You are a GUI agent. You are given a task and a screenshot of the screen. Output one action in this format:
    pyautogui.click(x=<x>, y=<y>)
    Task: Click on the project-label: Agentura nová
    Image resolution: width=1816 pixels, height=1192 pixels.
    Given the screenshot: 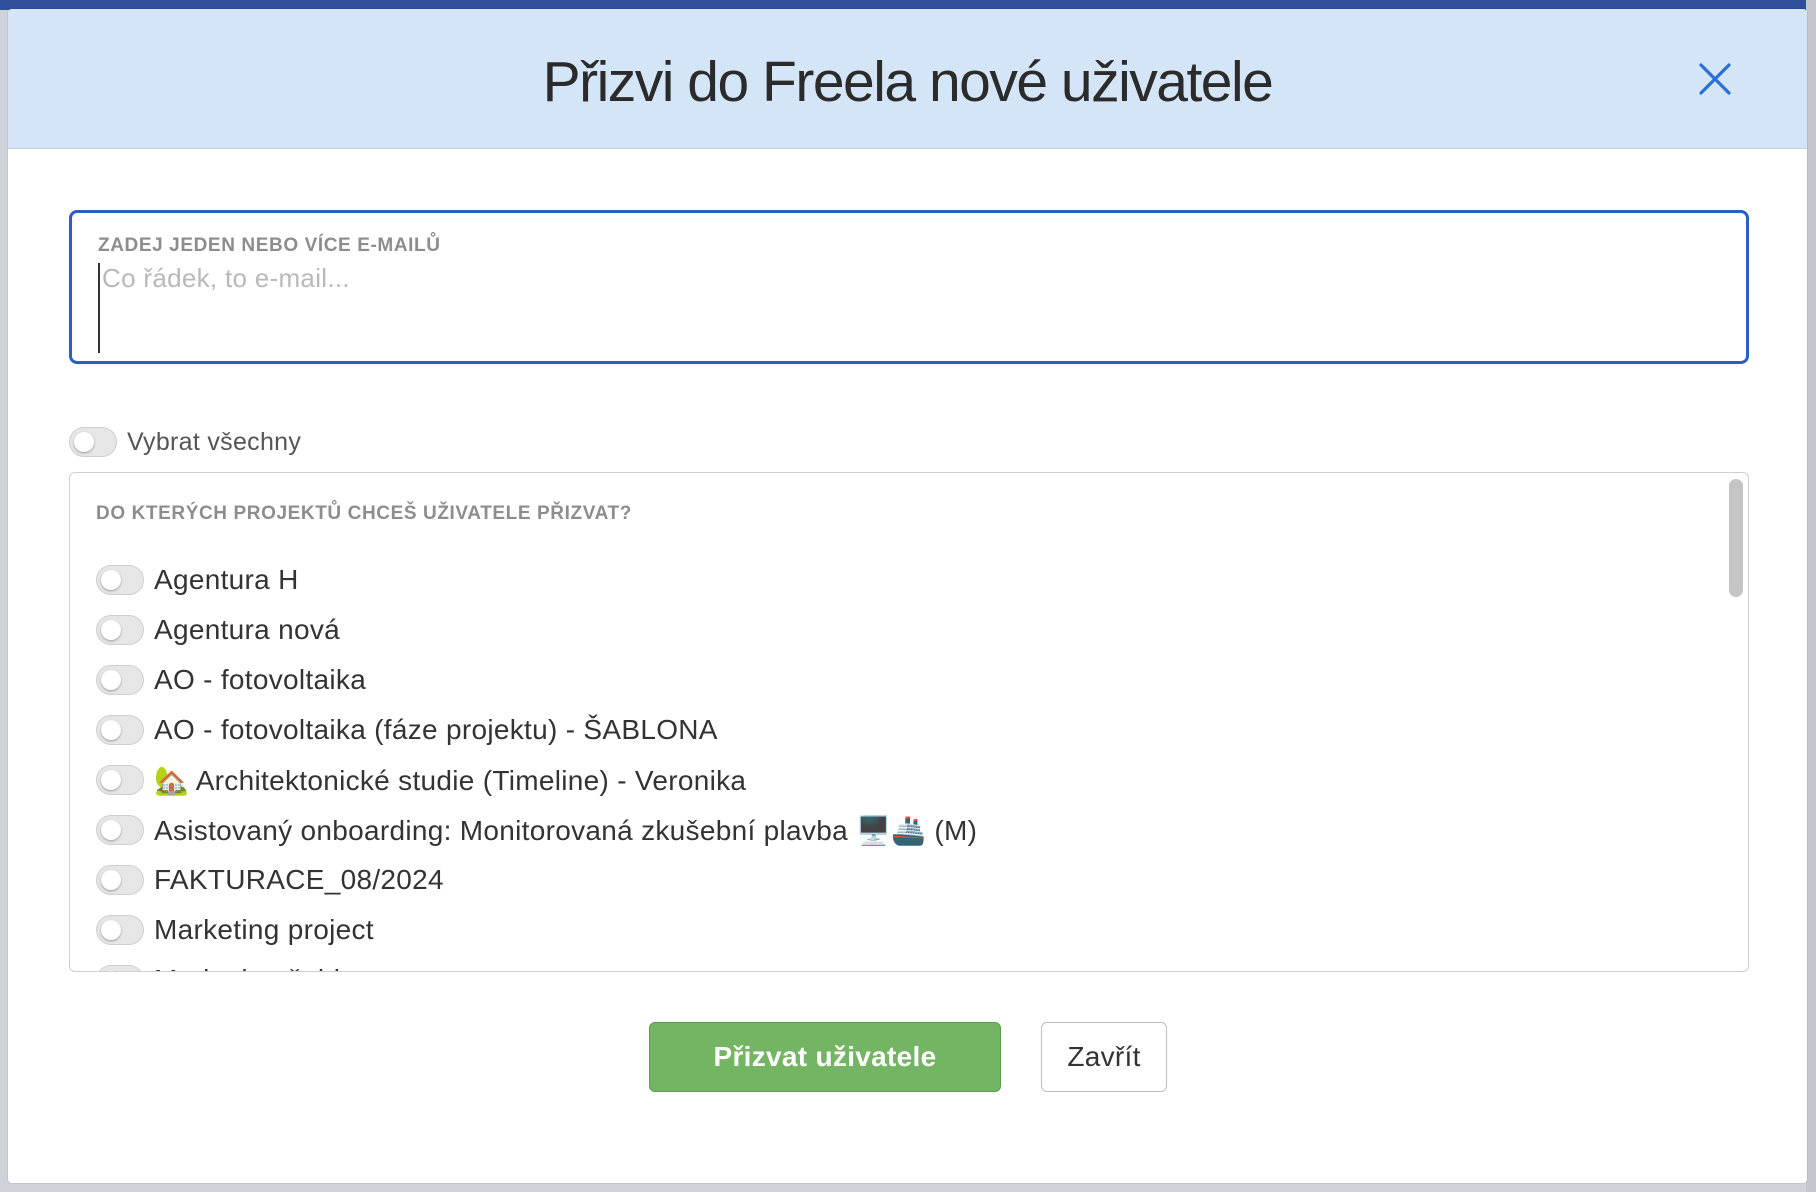 What is the action you would take?
    pyautogui.click(x=247, y=629)
    